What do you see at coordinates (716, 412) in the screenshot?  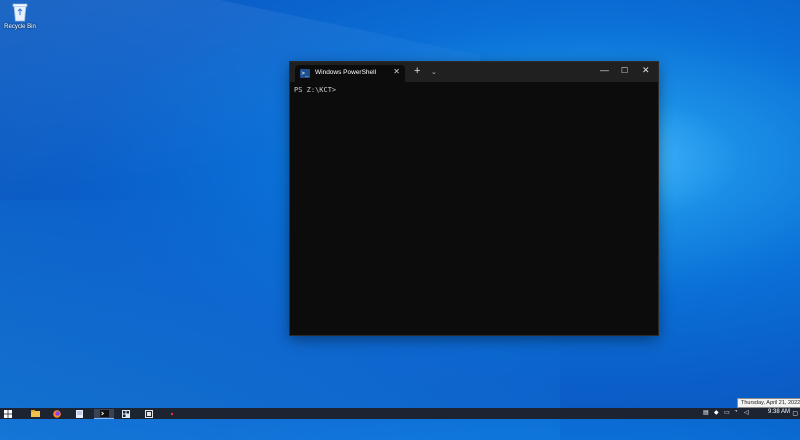 I see `shield-icon: ◆` at bounding box center [716, 412].